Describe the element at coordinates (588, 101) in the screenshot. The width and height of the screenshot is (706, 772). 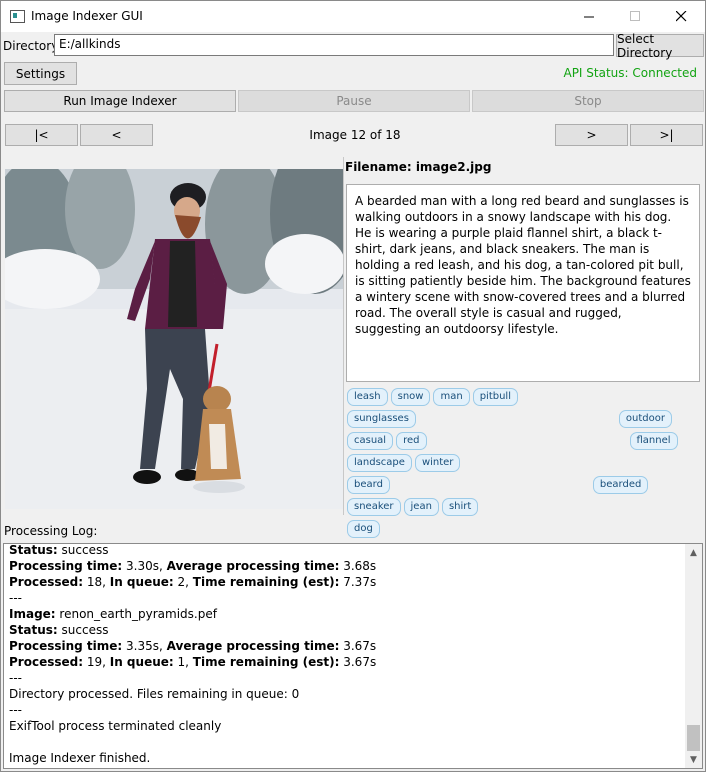
I see `stop-button: Stop` at that location.